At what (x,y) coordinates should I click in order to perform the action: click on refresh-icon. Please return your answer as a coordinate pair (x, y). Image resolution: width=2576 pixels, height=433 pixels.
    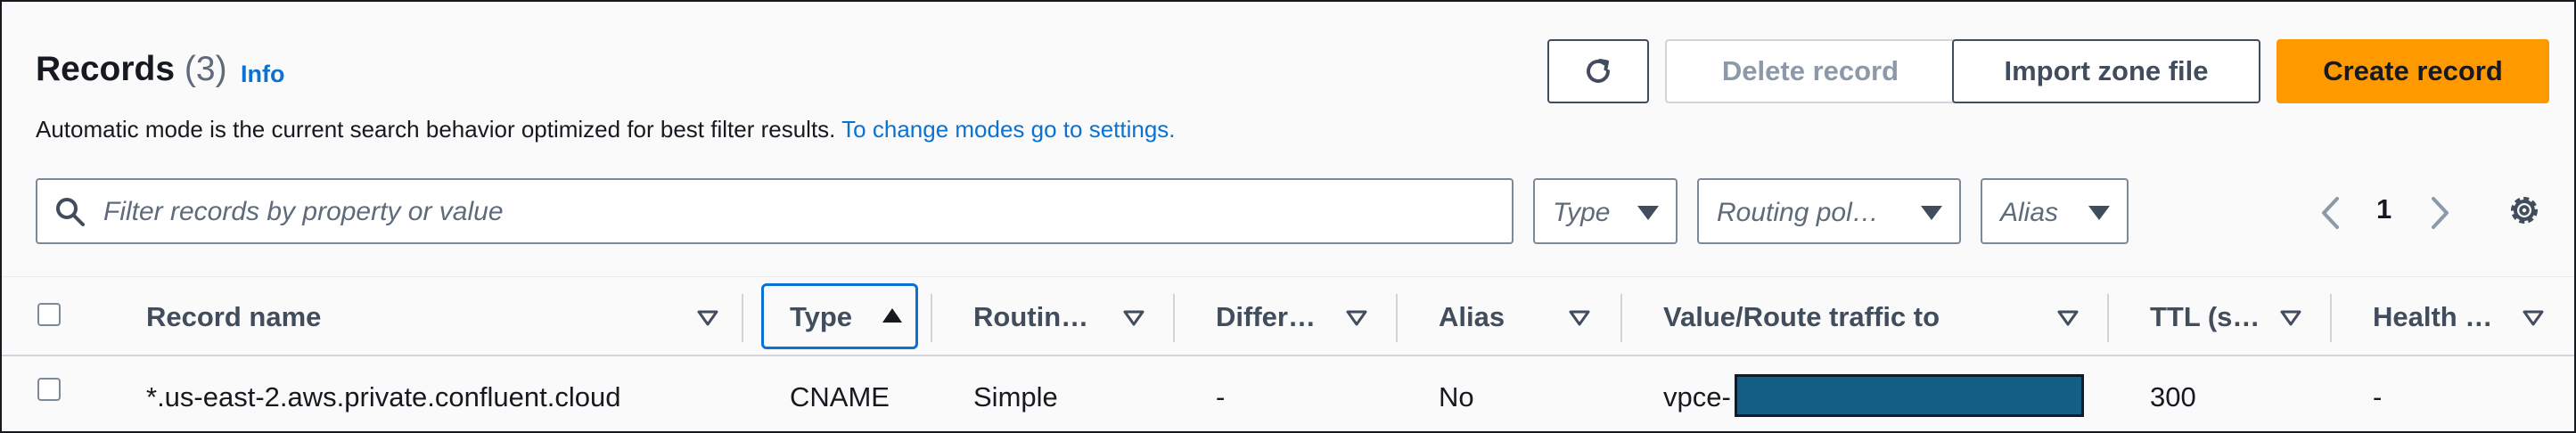
    Looking at the image, I should click on (1599, 71).